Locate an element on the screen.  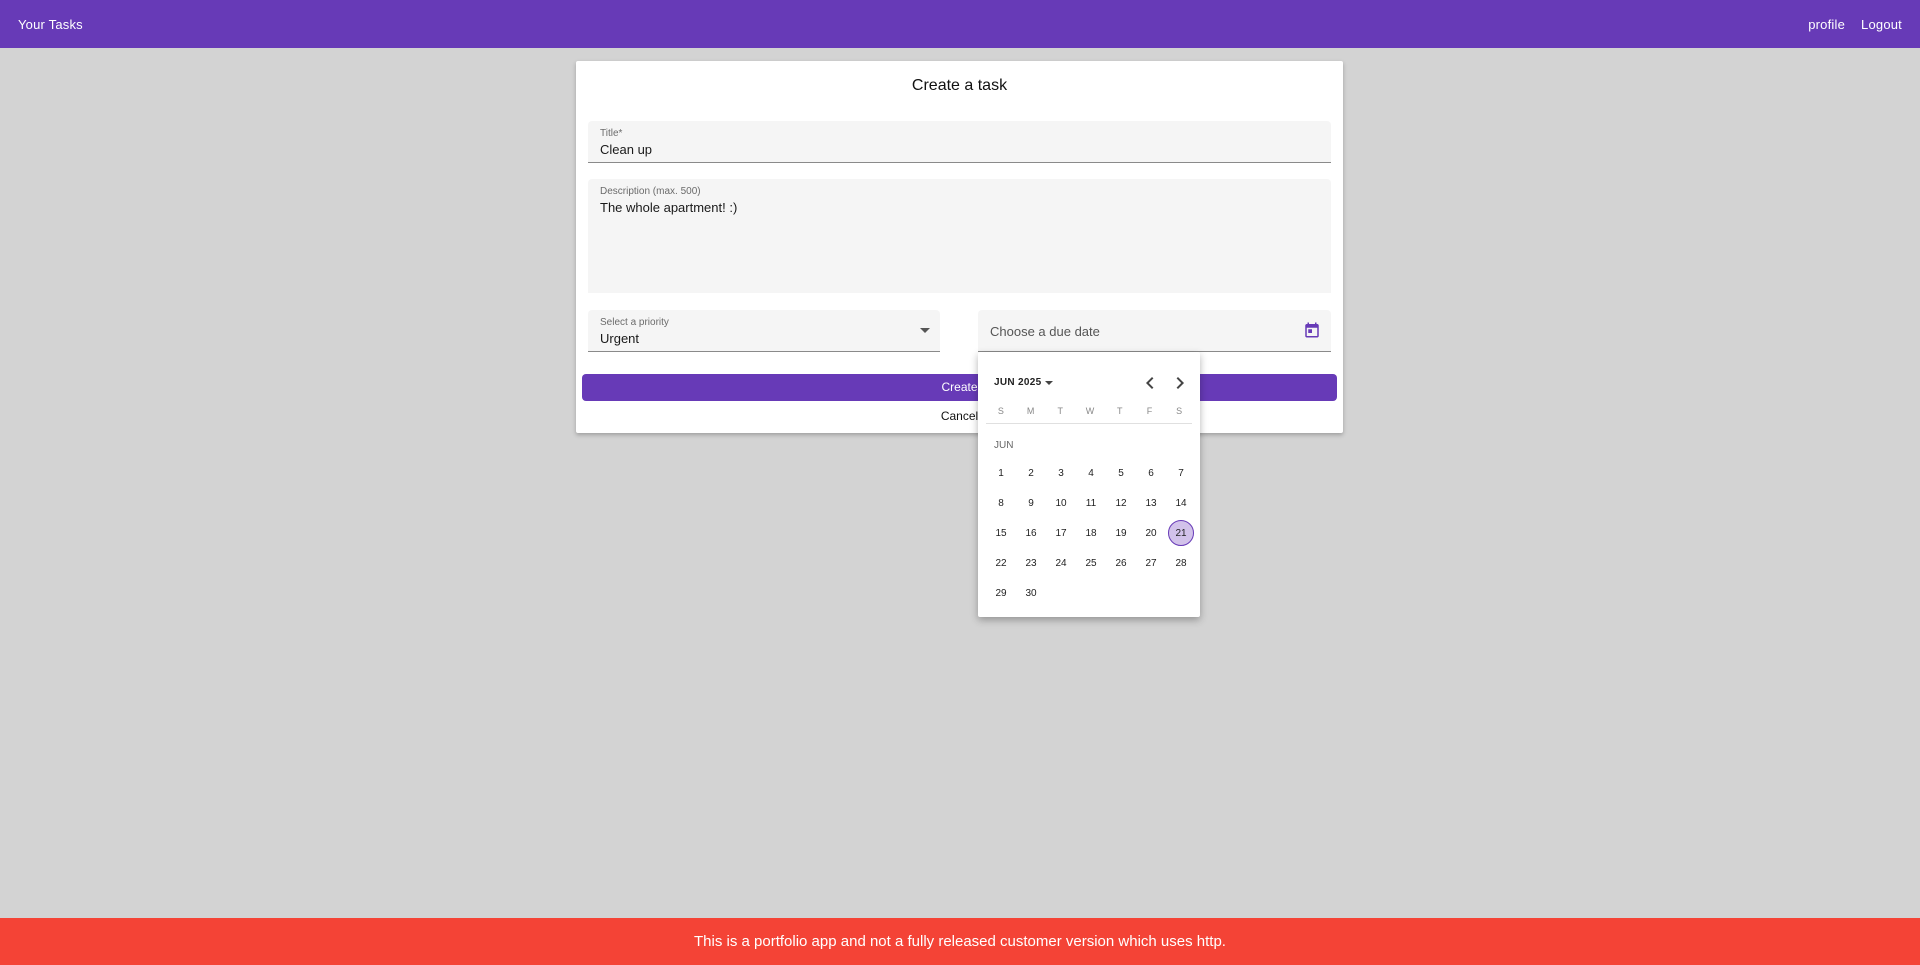
calendar-day-label: 30 is located at coordinates (1031, 593).